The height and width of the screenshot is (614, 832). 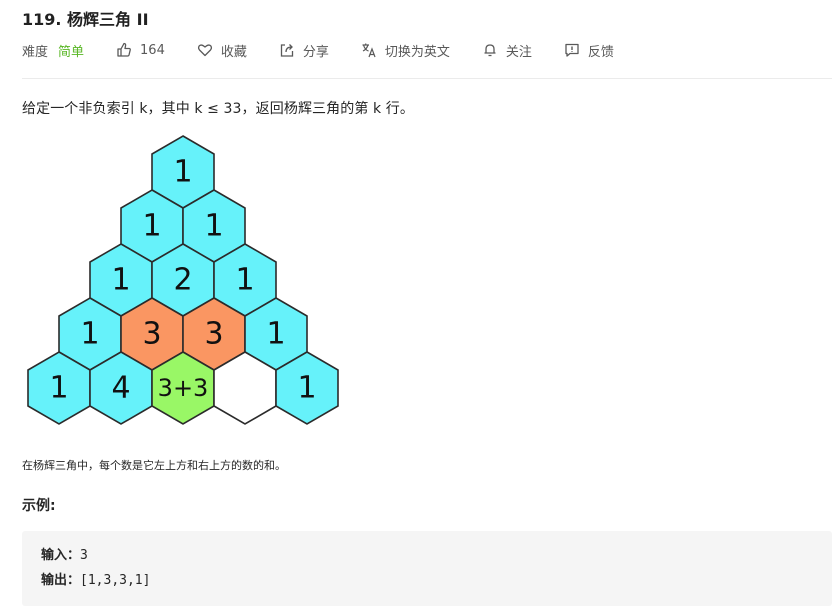 I want to click on difficulty-label: 难度, so click(x=35, y=52).